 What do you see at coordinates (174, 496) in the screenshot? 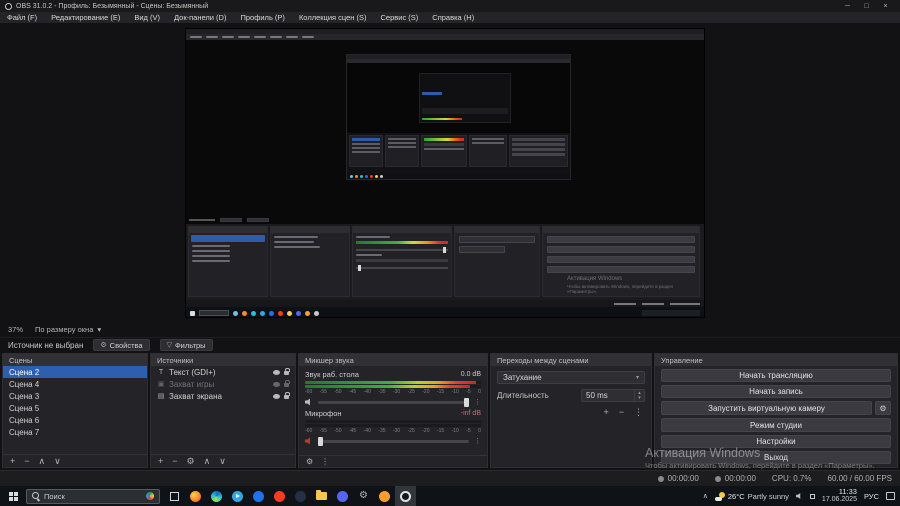
I see `taskbar-app-task-view` at bounding box center [174, 496].